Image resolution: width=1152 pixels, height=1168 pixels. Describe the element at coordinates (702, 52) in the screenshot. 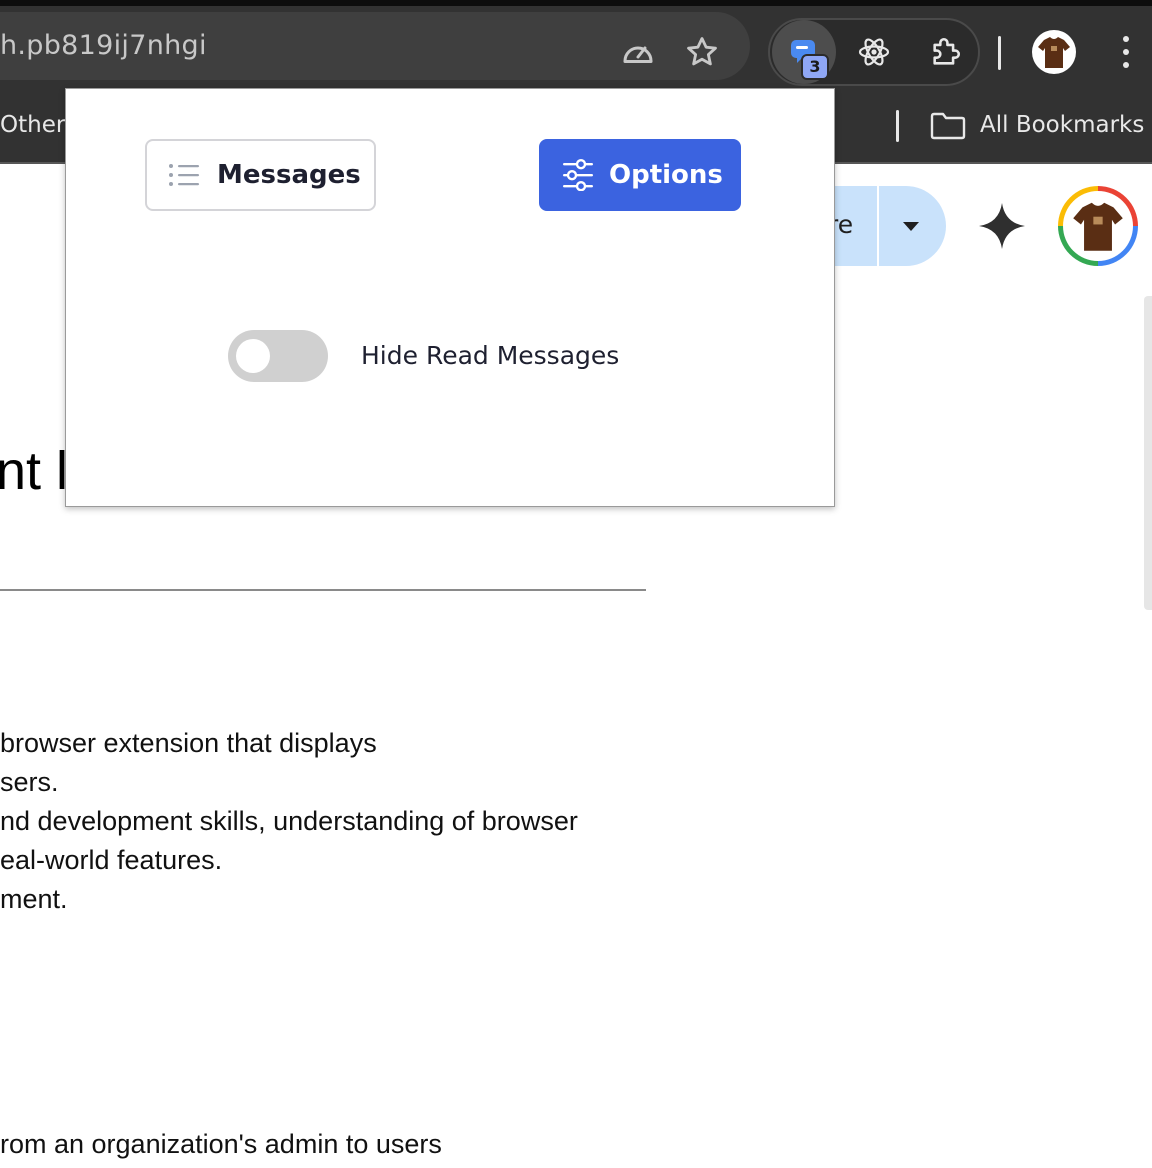

I see `star-icon` at that location.